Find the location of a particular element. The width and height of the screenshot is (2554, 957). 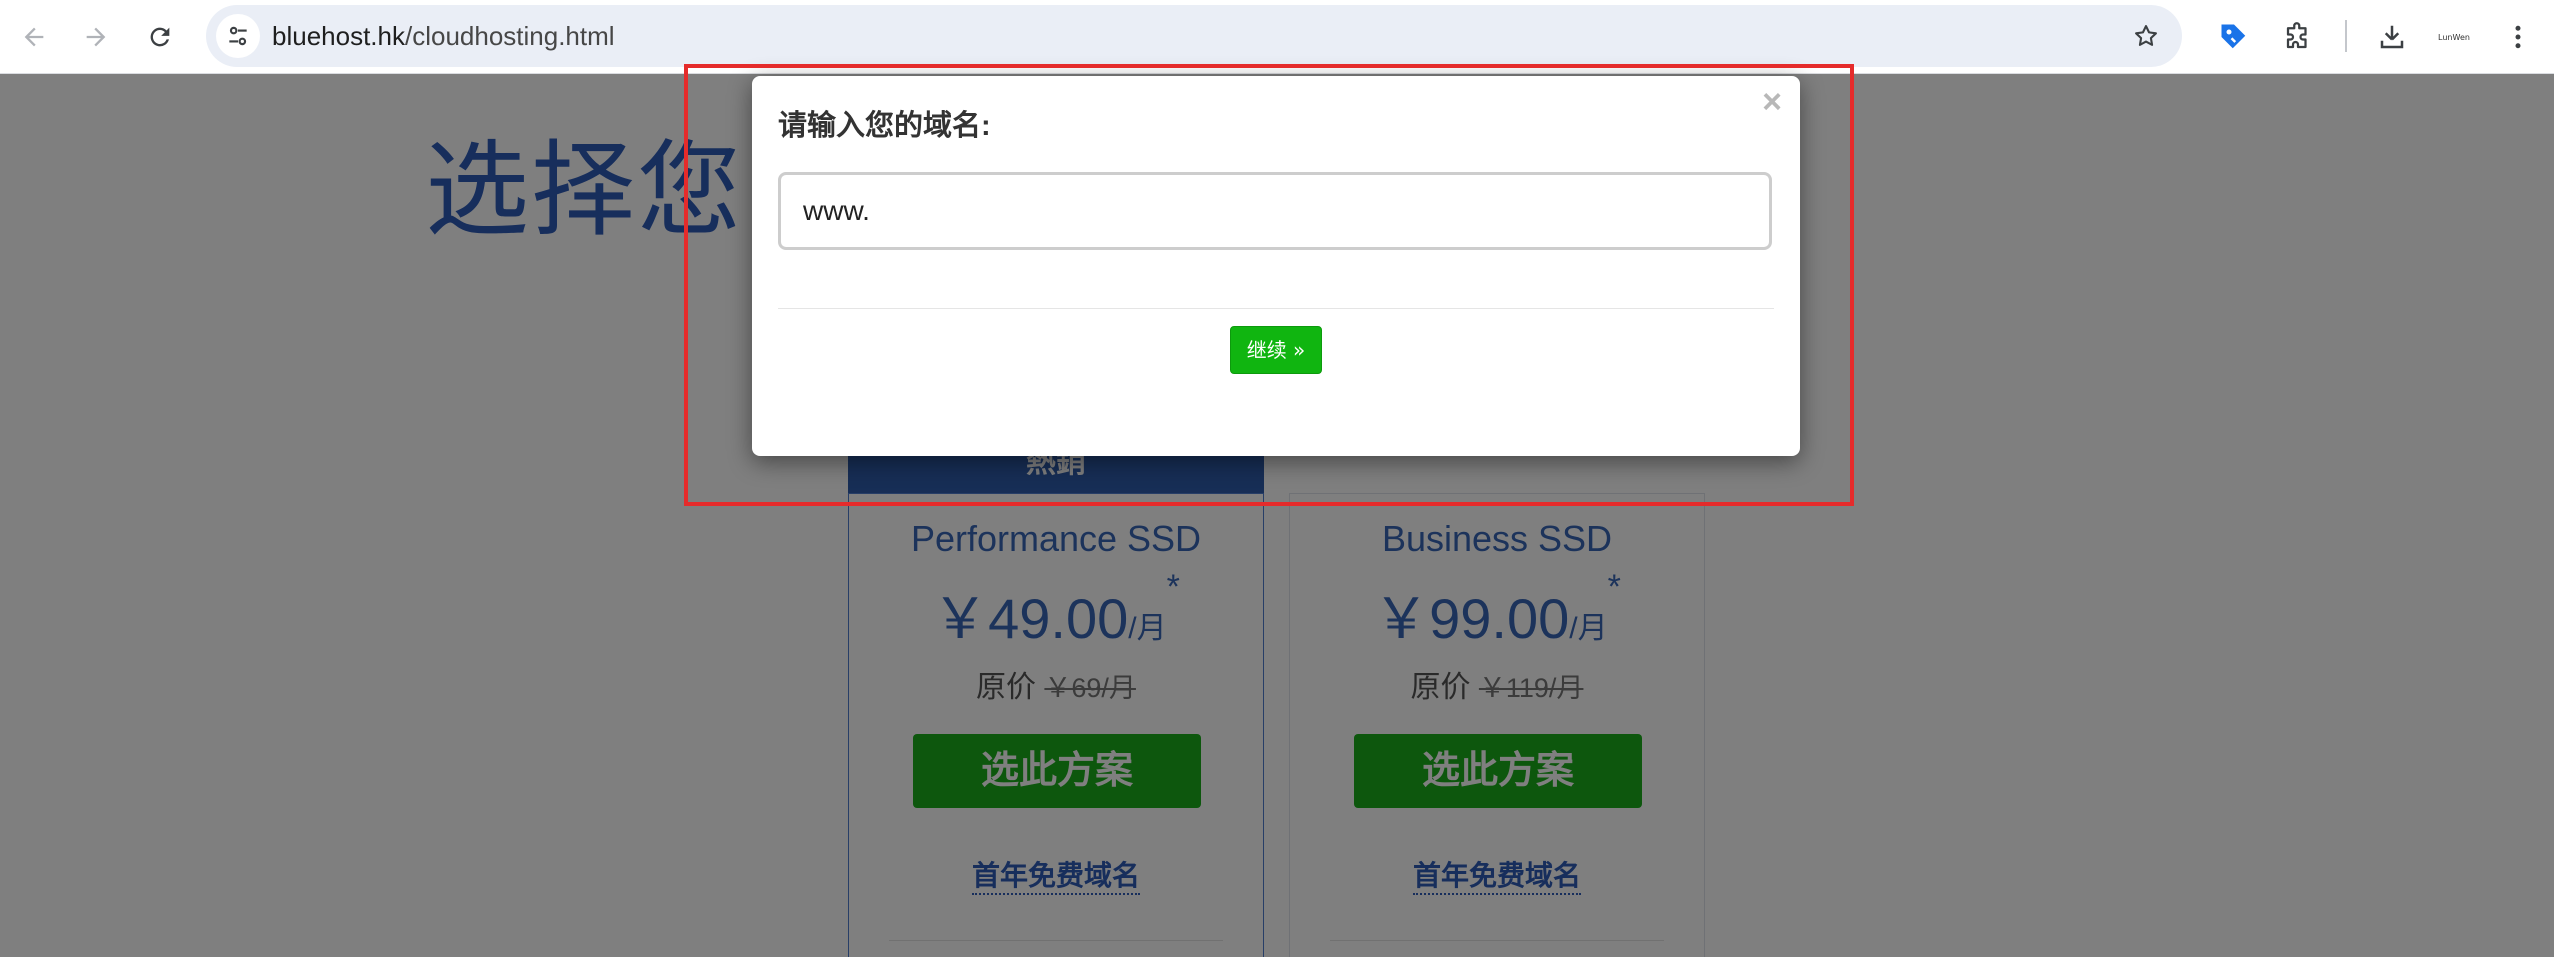

star-icon is located at coordinates (2146, 35).